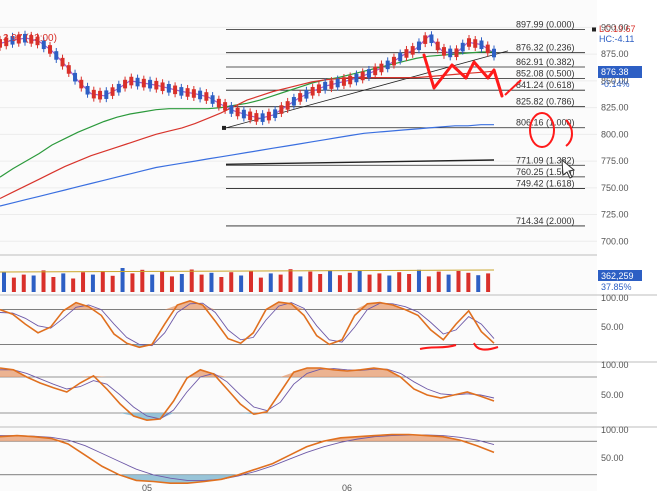  I want to click on fib-label: 897.99 (0.000), so click(545, 24).